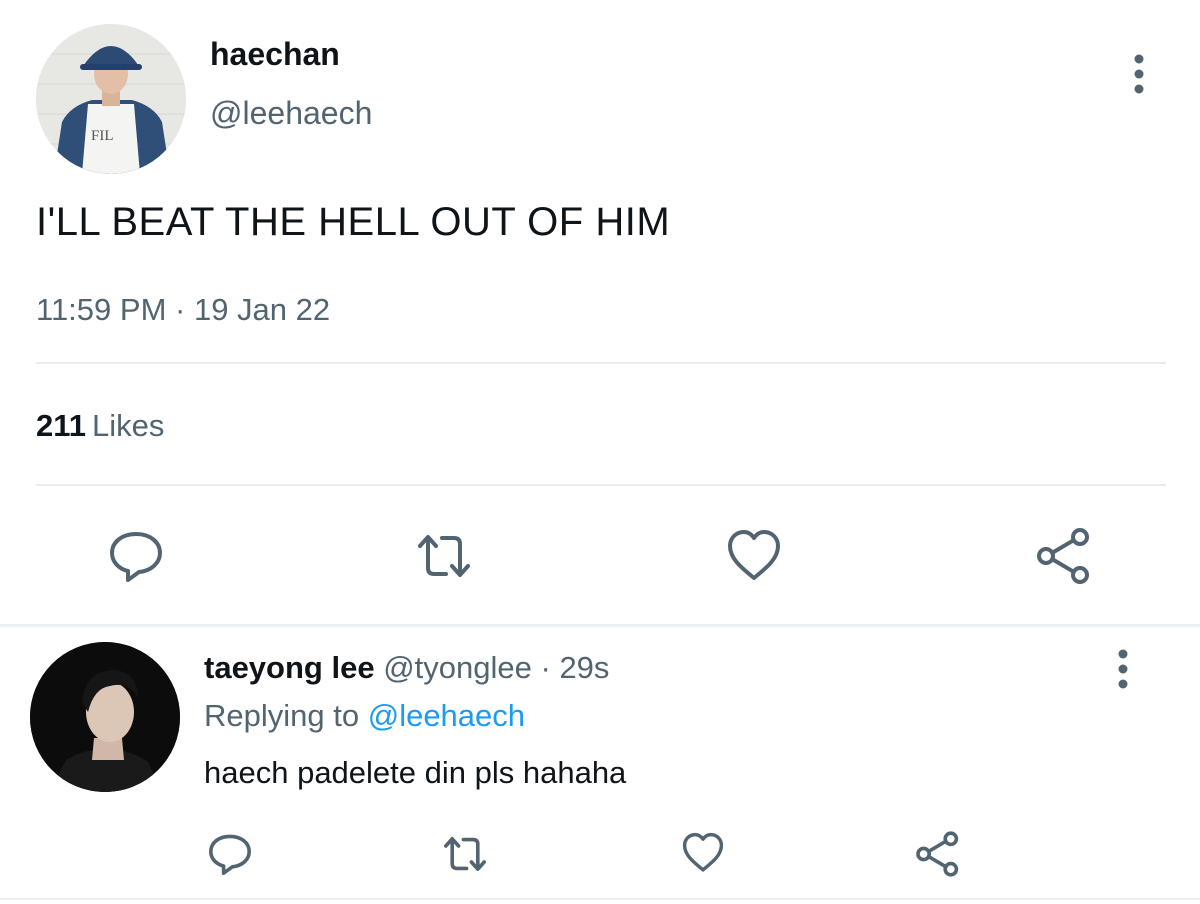  What do you see at coordinates (1139, 74) in the screenshot?
I see `more-options-icon` at bounding box center [1139, 74].